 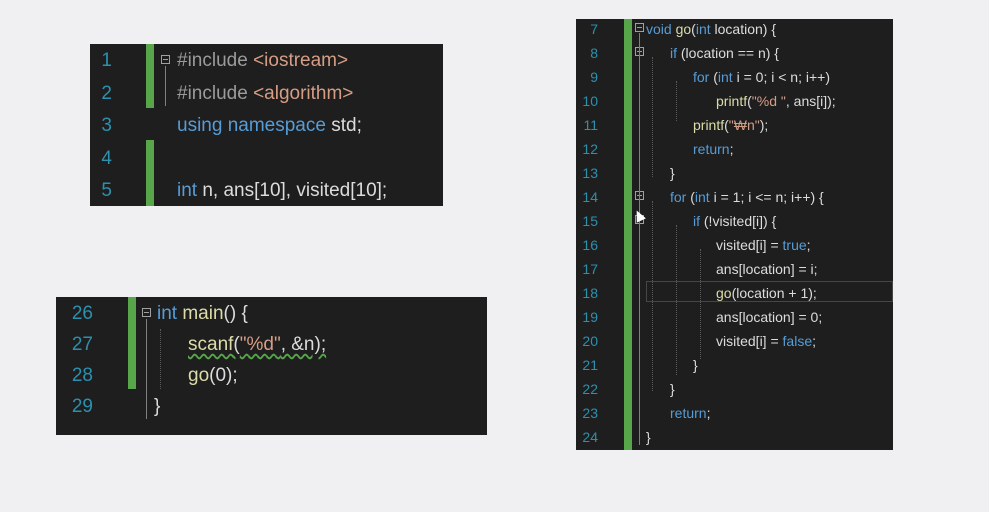 I want to click on line-number: 24, so click(x=590, y=437).